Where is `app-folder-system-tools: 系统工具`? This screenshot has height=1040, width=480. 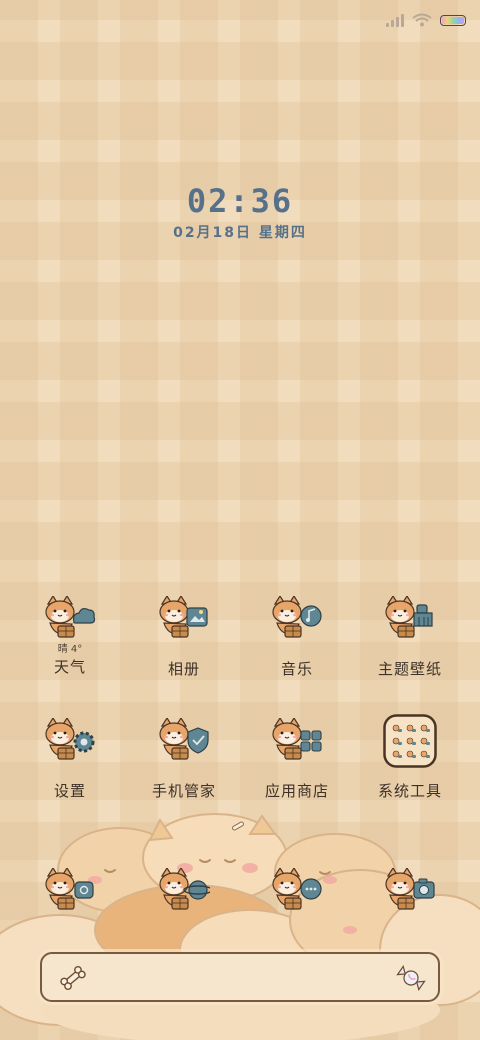 app-folder-system-tools: 系统工具 is located at coordinates (410, 757).